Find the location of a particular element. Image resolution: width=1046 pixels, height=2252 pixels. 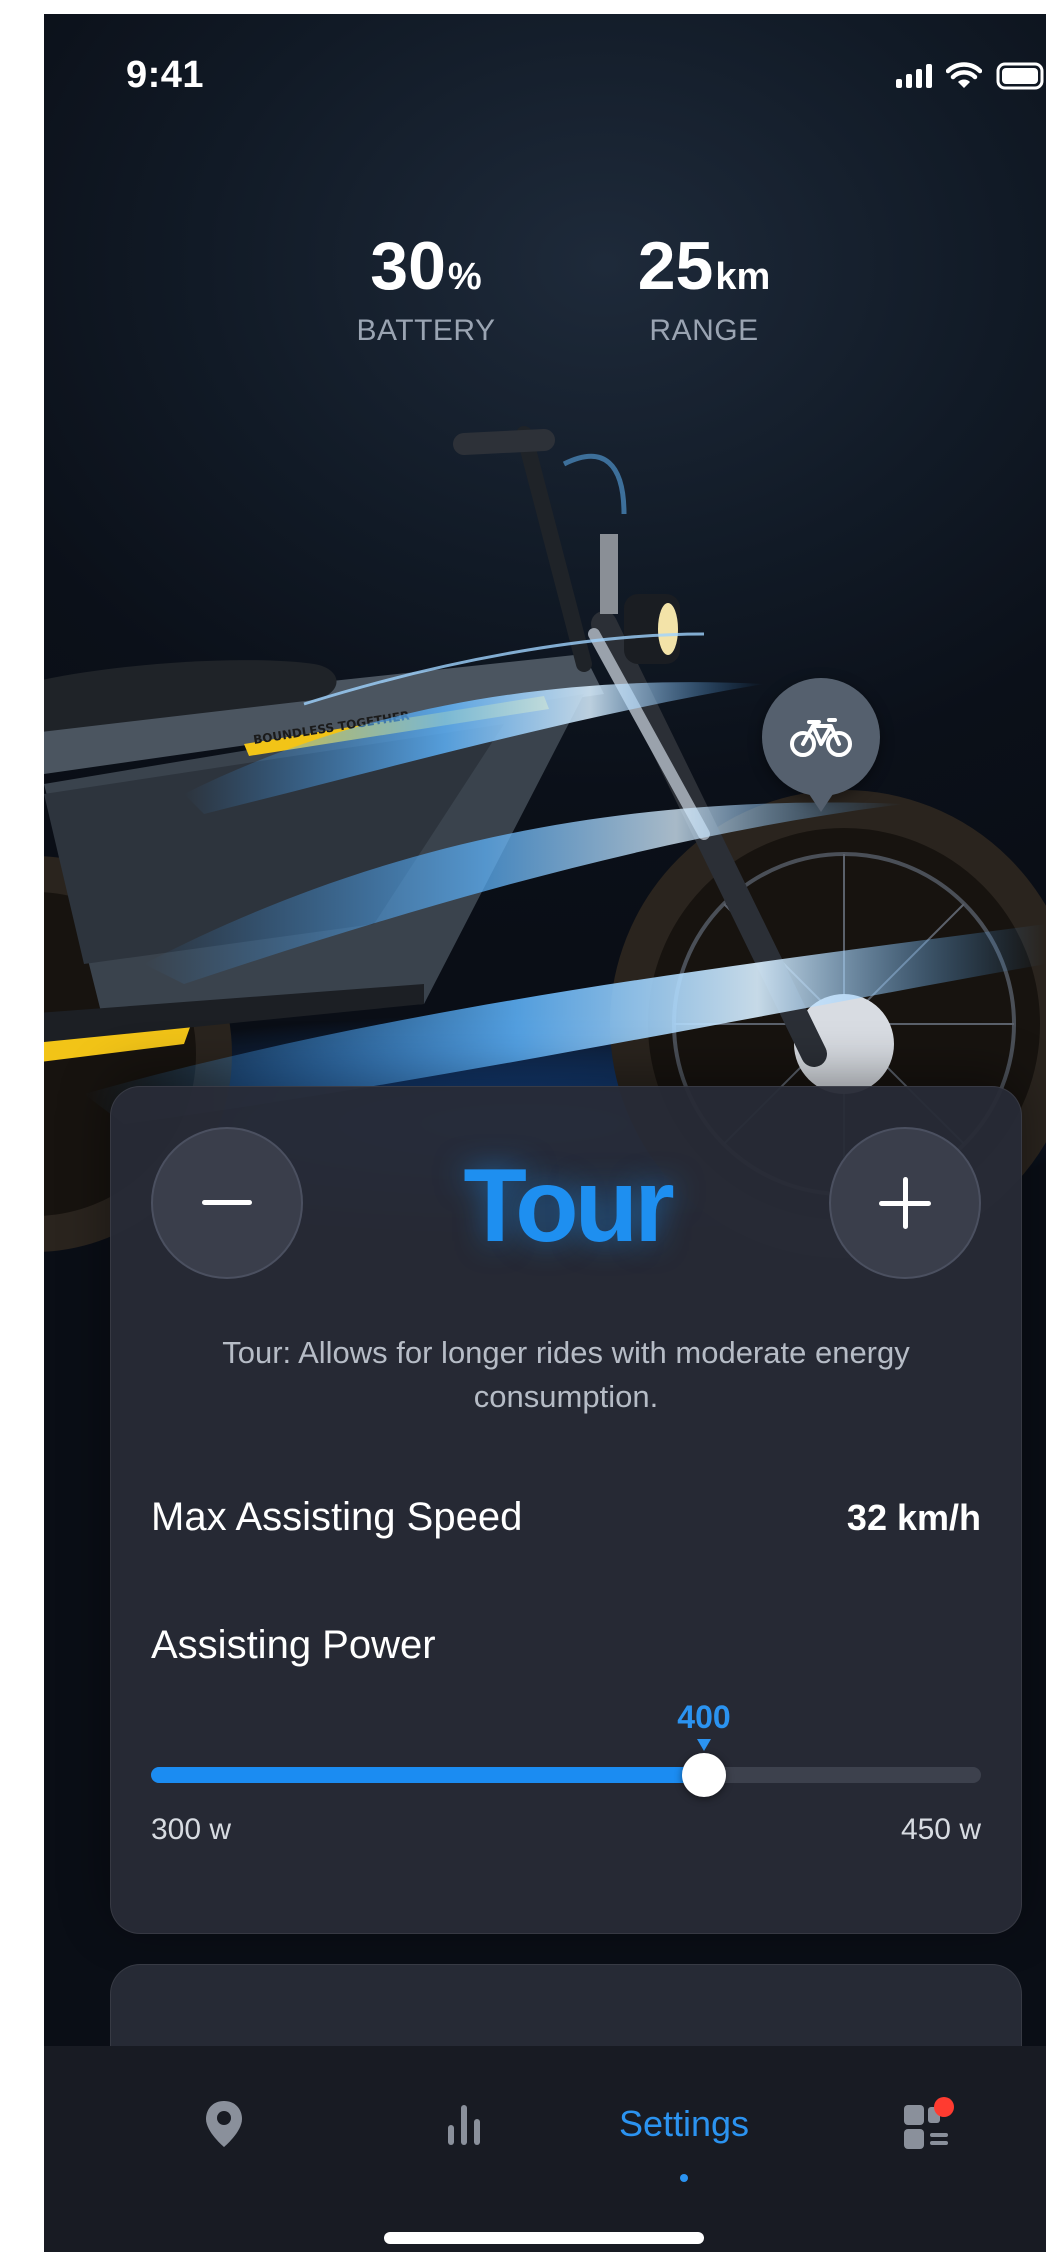

tab-stats is located at coordinates (464, 2124).